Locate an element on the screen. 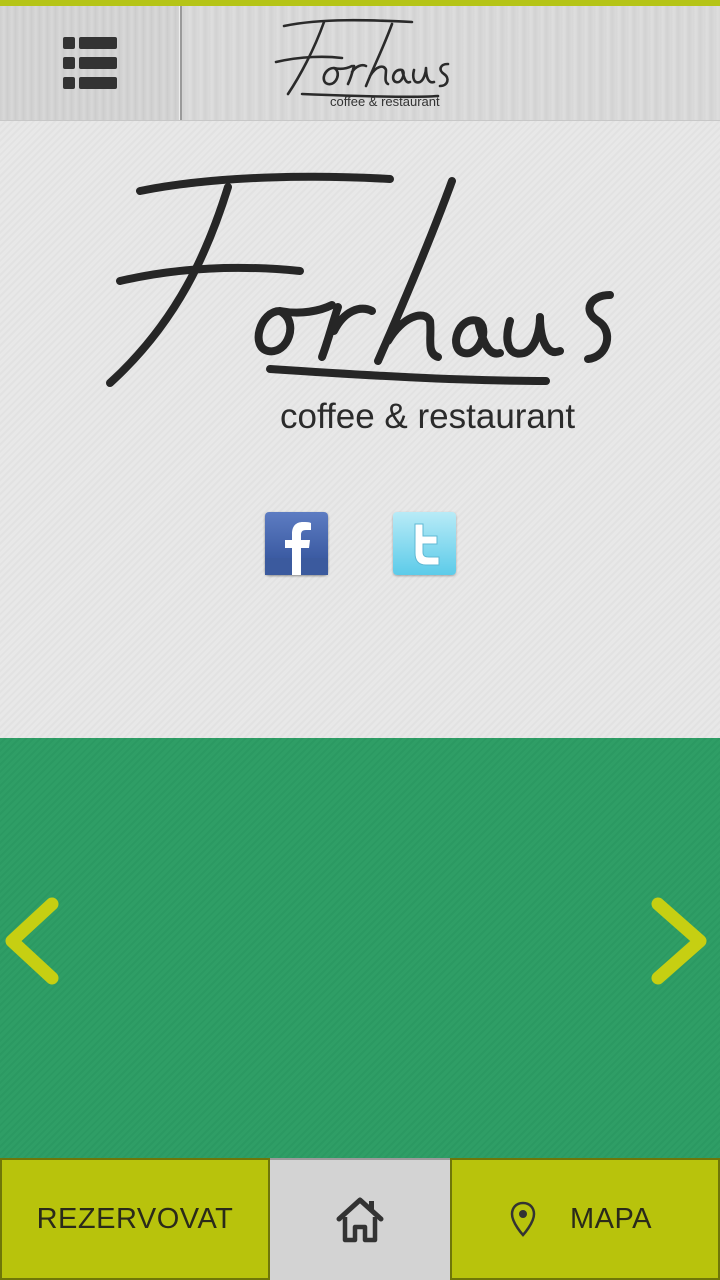 The image size is (720, 1280). map-label: MAPA is located at coordinates (611, 1218).